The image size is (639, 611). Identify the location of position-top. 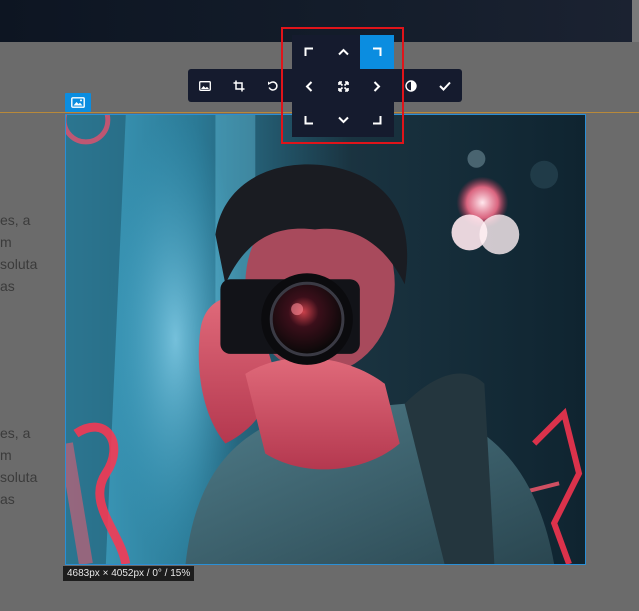
(343, 52).